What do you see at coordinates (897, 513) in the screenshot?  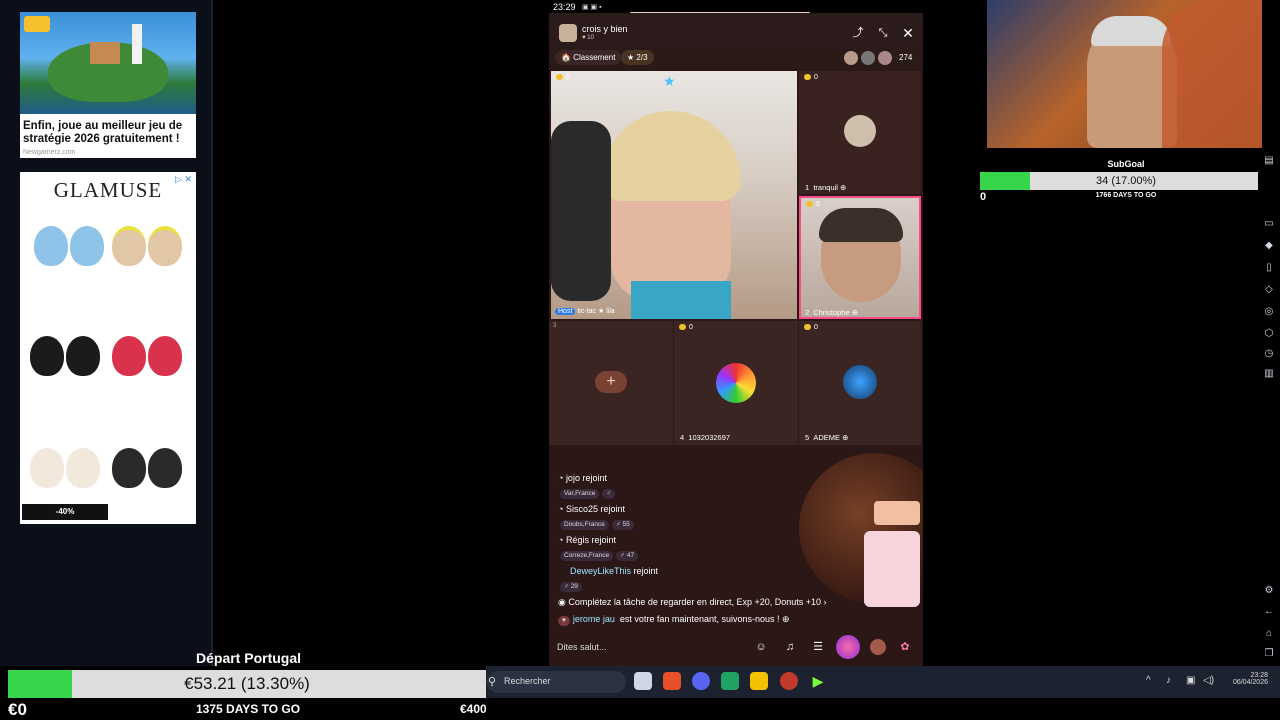 I see `pk-banner` at bounding box center [897, 513].